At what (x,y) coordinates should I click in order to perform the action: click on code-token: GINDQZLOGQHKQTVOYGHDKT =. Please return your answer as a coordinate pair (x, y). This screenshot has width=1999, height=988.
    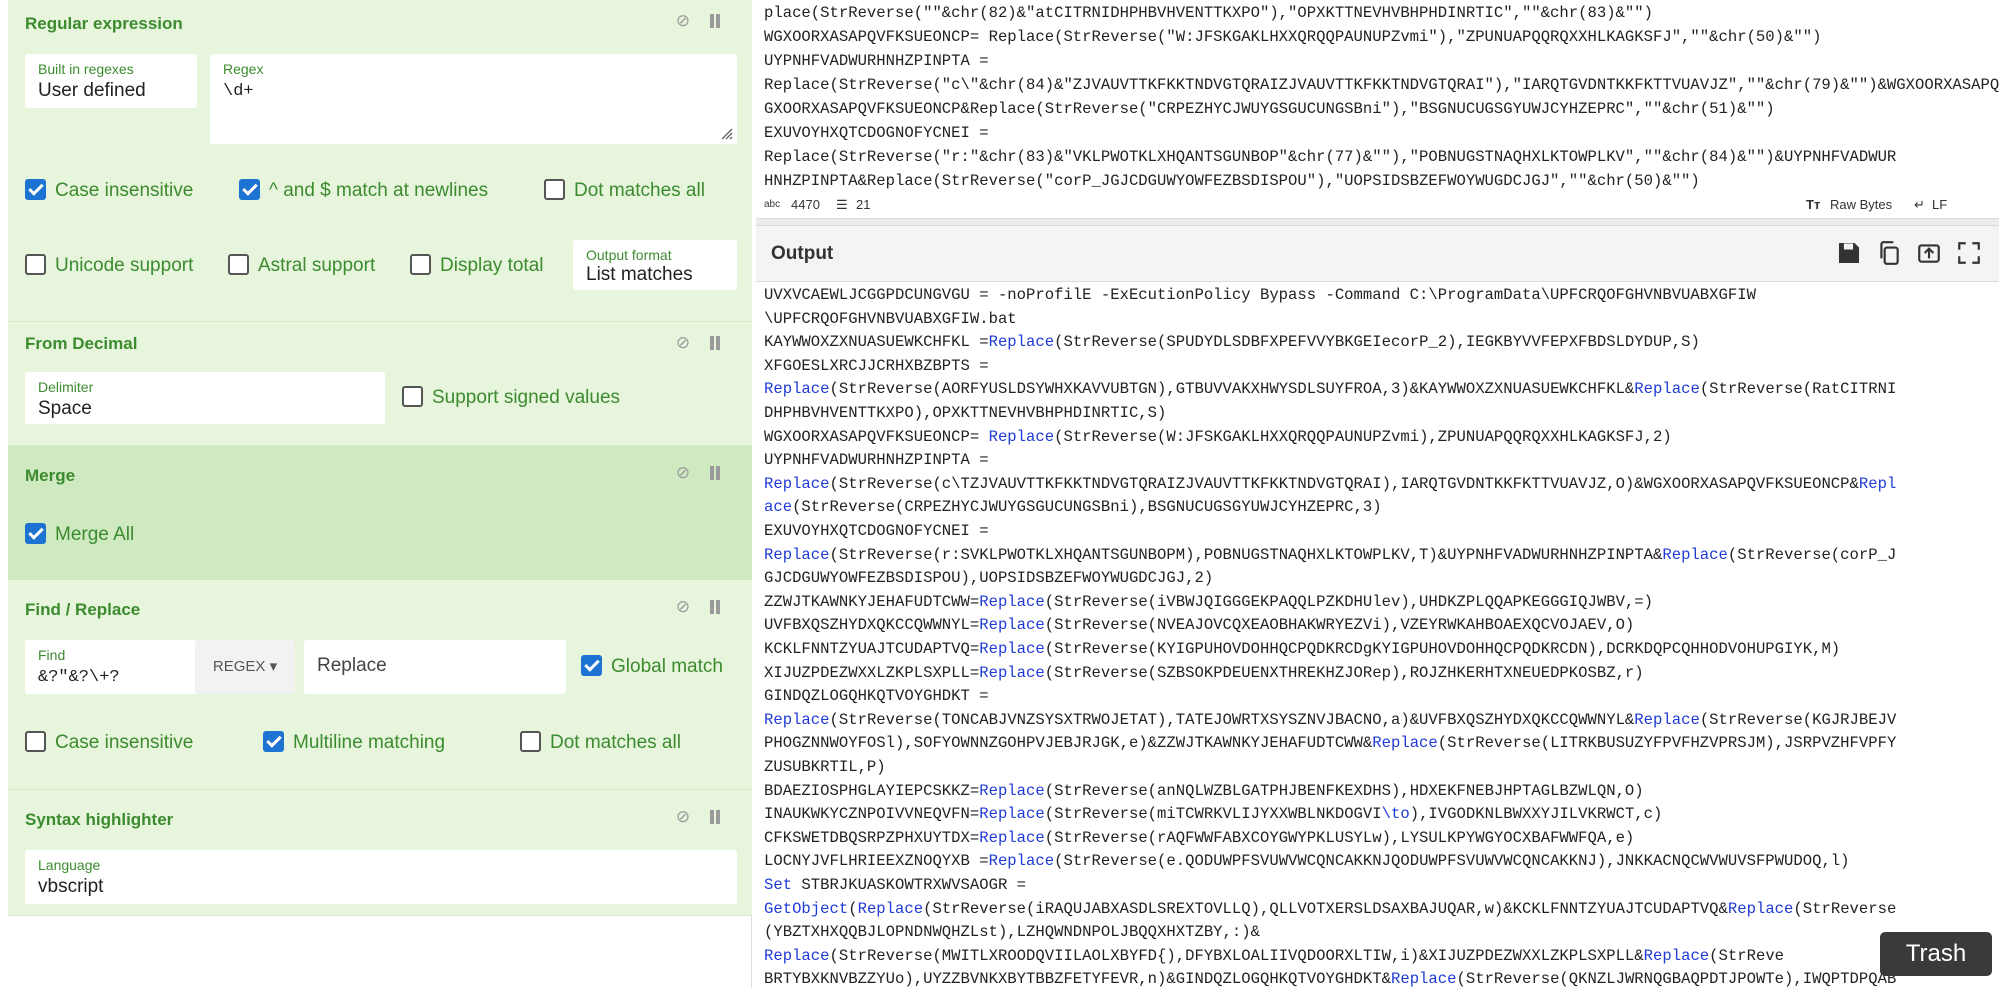
    Looking at the image, I should click on (876, 696).